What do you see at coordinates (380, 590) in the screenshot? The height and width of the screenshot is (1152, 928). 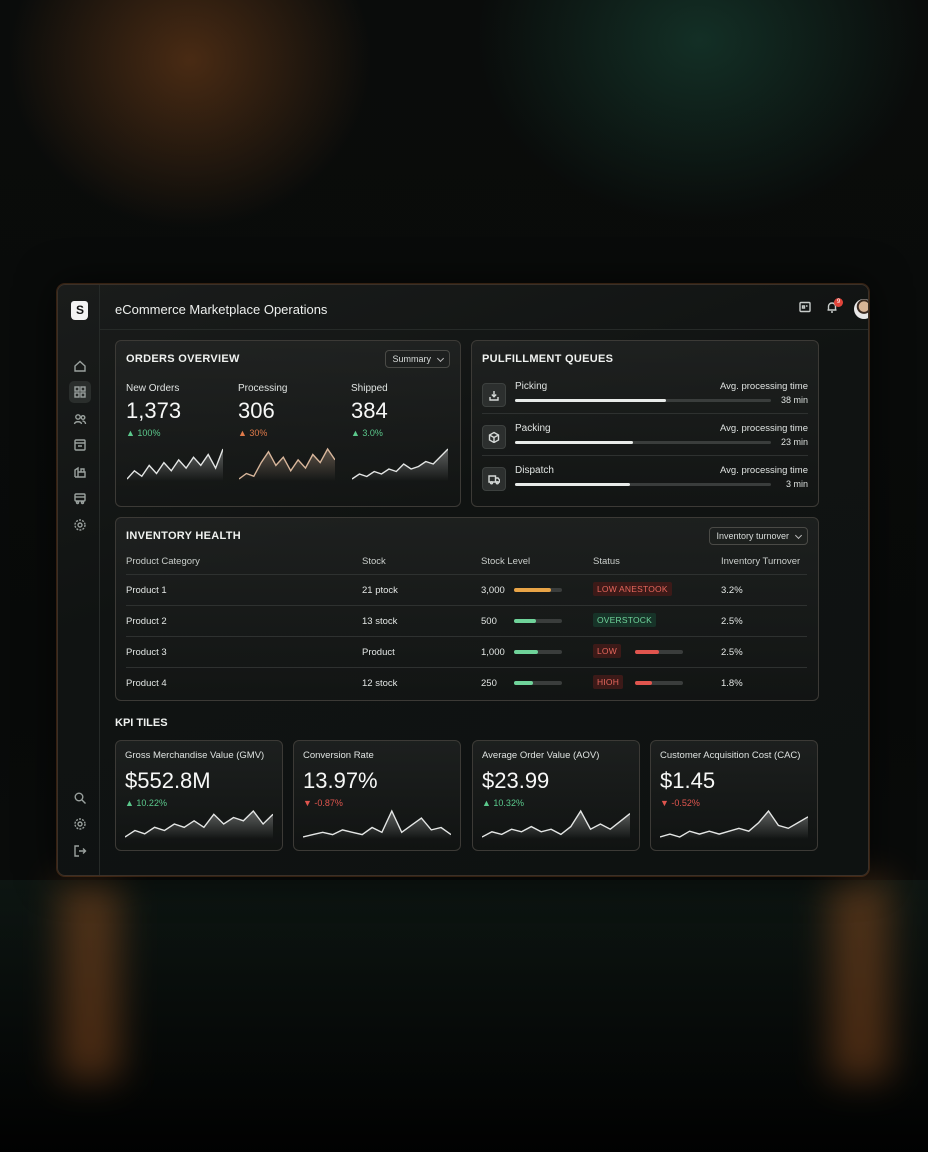 I see `cell-stock: 21 ptock` at bounding box center [380, 590].